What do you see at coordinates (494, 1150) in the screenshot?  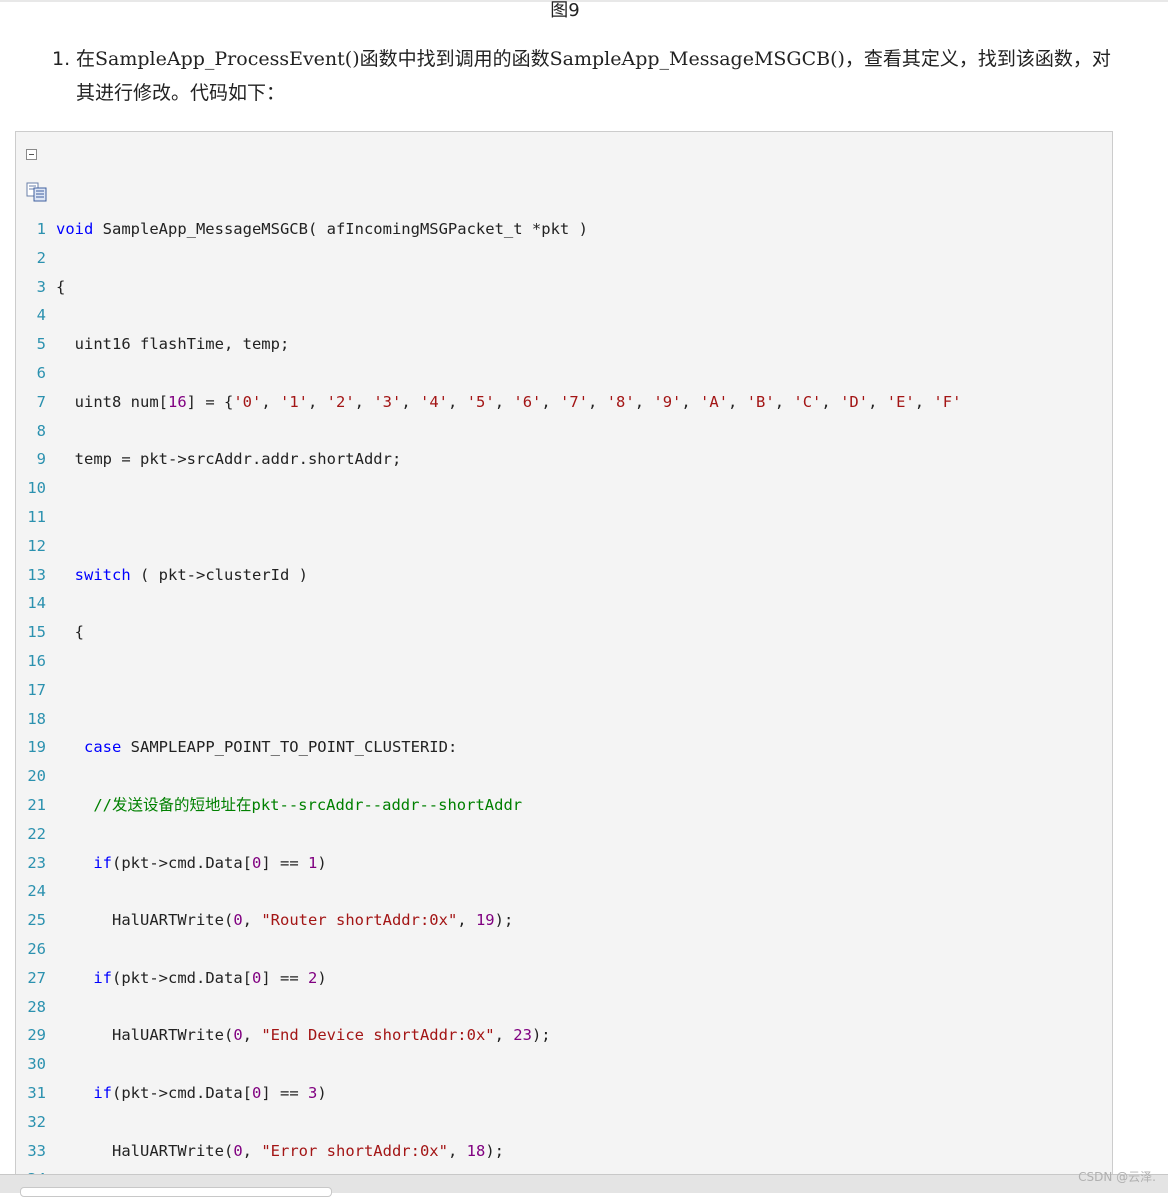 I see `code-token: );` at bounding box center [494, 1150].